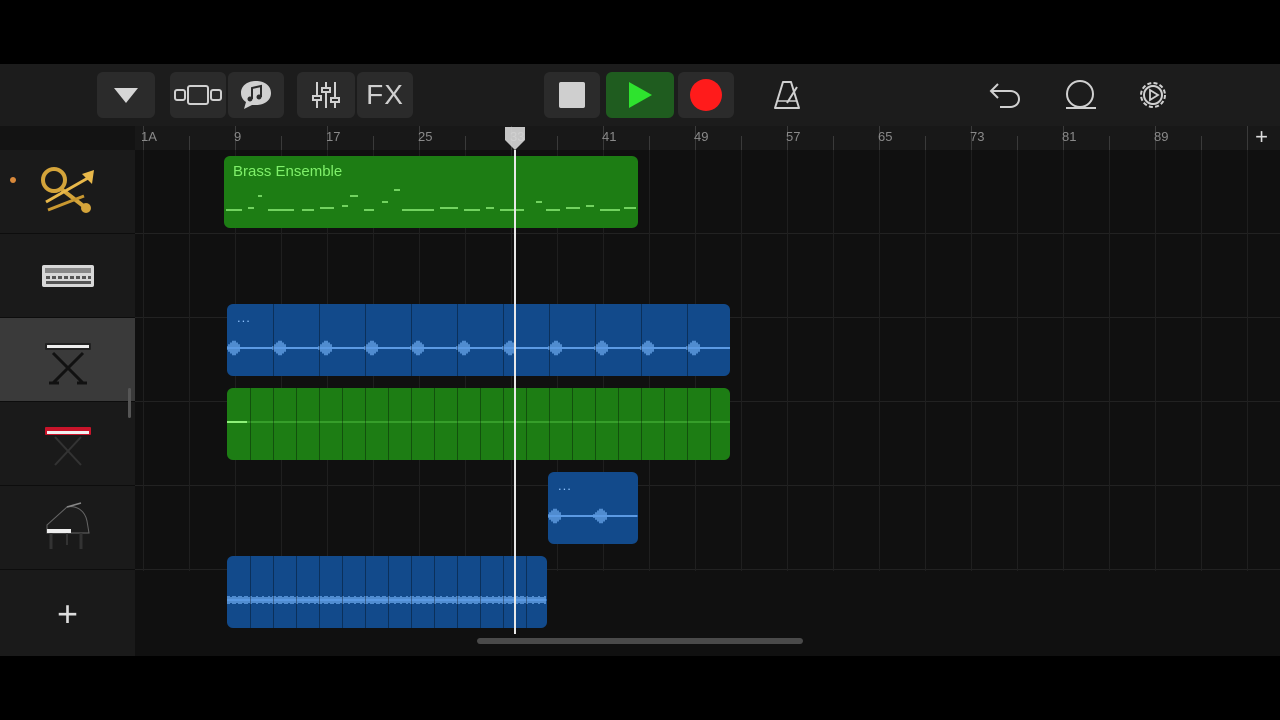  I want to click on play-icon, so click(640, 95).